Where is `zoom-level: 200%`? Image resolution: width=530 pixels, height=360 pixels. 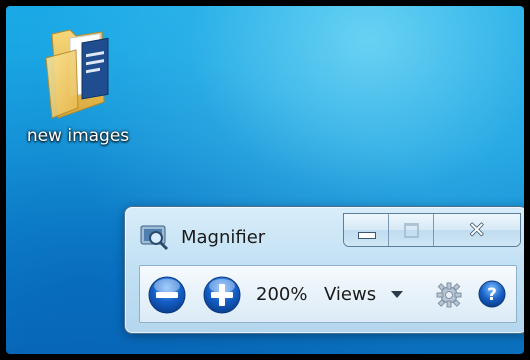
zoom-level: 200% is located at coordinates (282, 294).